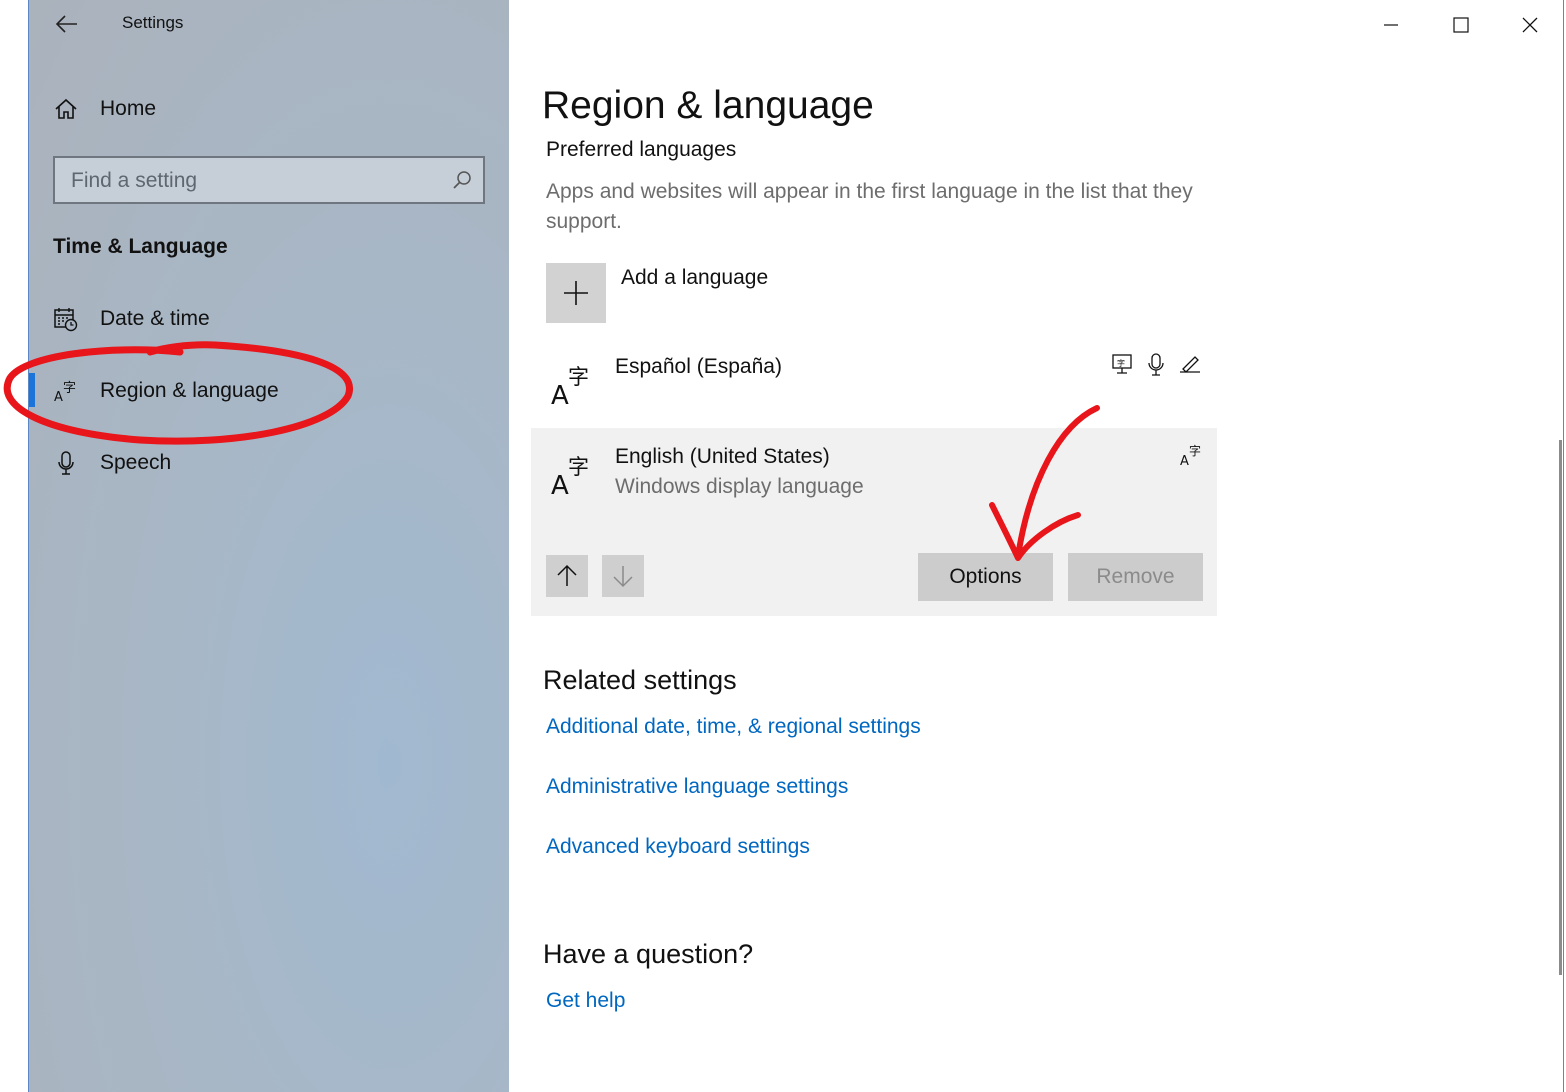  I want to click on sidebar-item-home: Home, so click(269, 109).